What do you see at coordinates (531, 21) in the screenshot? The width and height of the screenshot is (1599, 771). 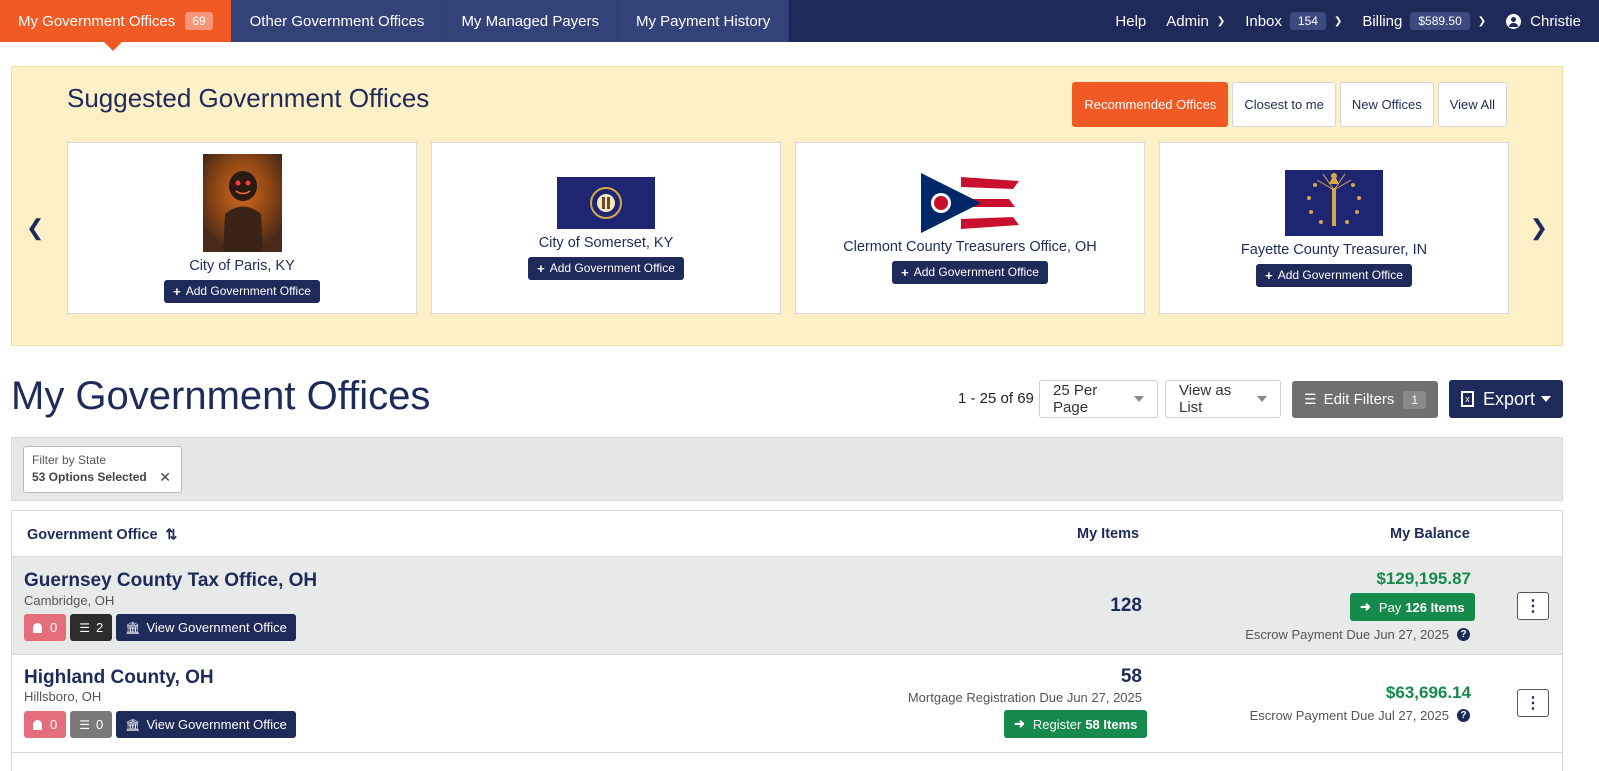 I see `tab-my-managed-payers: My Managed Payers` at bounding box center [531, 21].